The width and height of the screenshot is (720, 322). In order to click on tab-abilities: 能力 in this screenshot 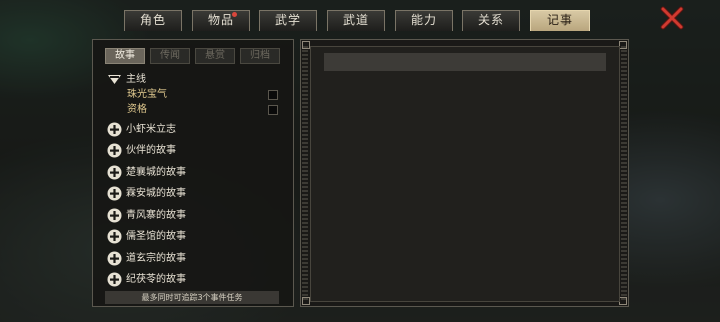, I will do `click(424, 20)`.